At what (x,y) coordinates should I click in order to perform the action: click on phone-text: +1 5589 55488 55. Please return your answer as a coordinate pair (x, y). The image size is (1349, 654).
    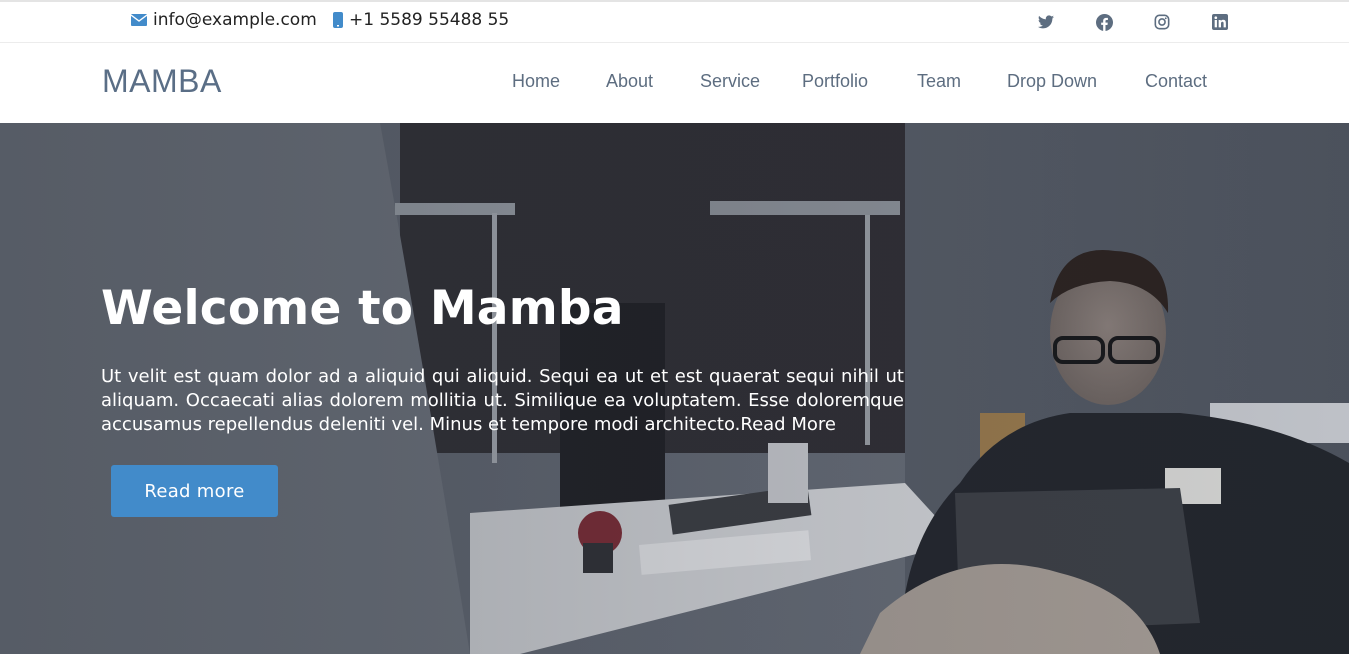
    Looking at the image, I should click on (429, 20).